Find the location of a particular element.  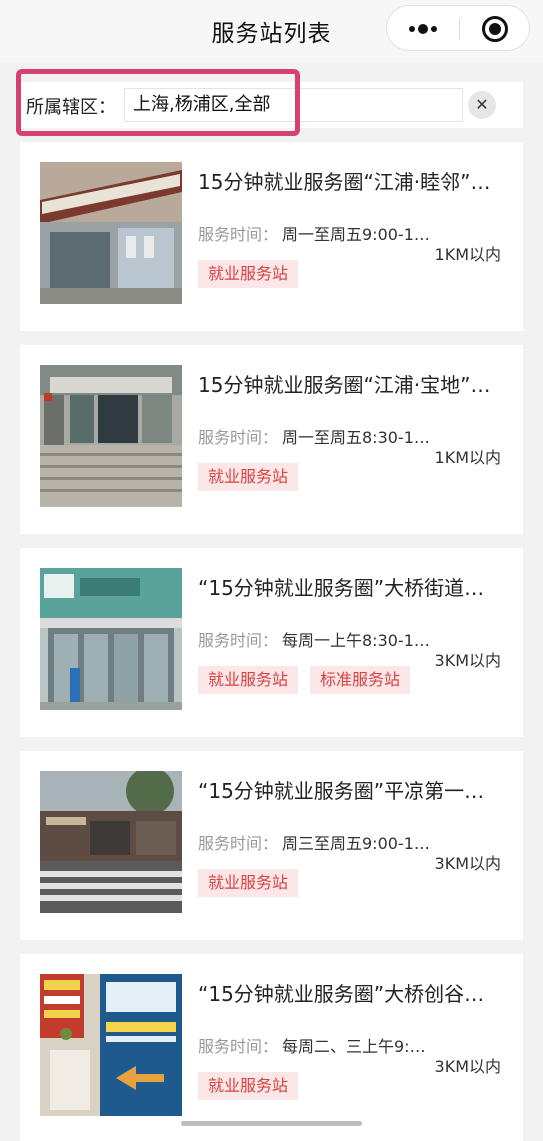

station-title: “15分钟就业服务圈”大桥街道就业服务站 is located at coordinates (350, 588).